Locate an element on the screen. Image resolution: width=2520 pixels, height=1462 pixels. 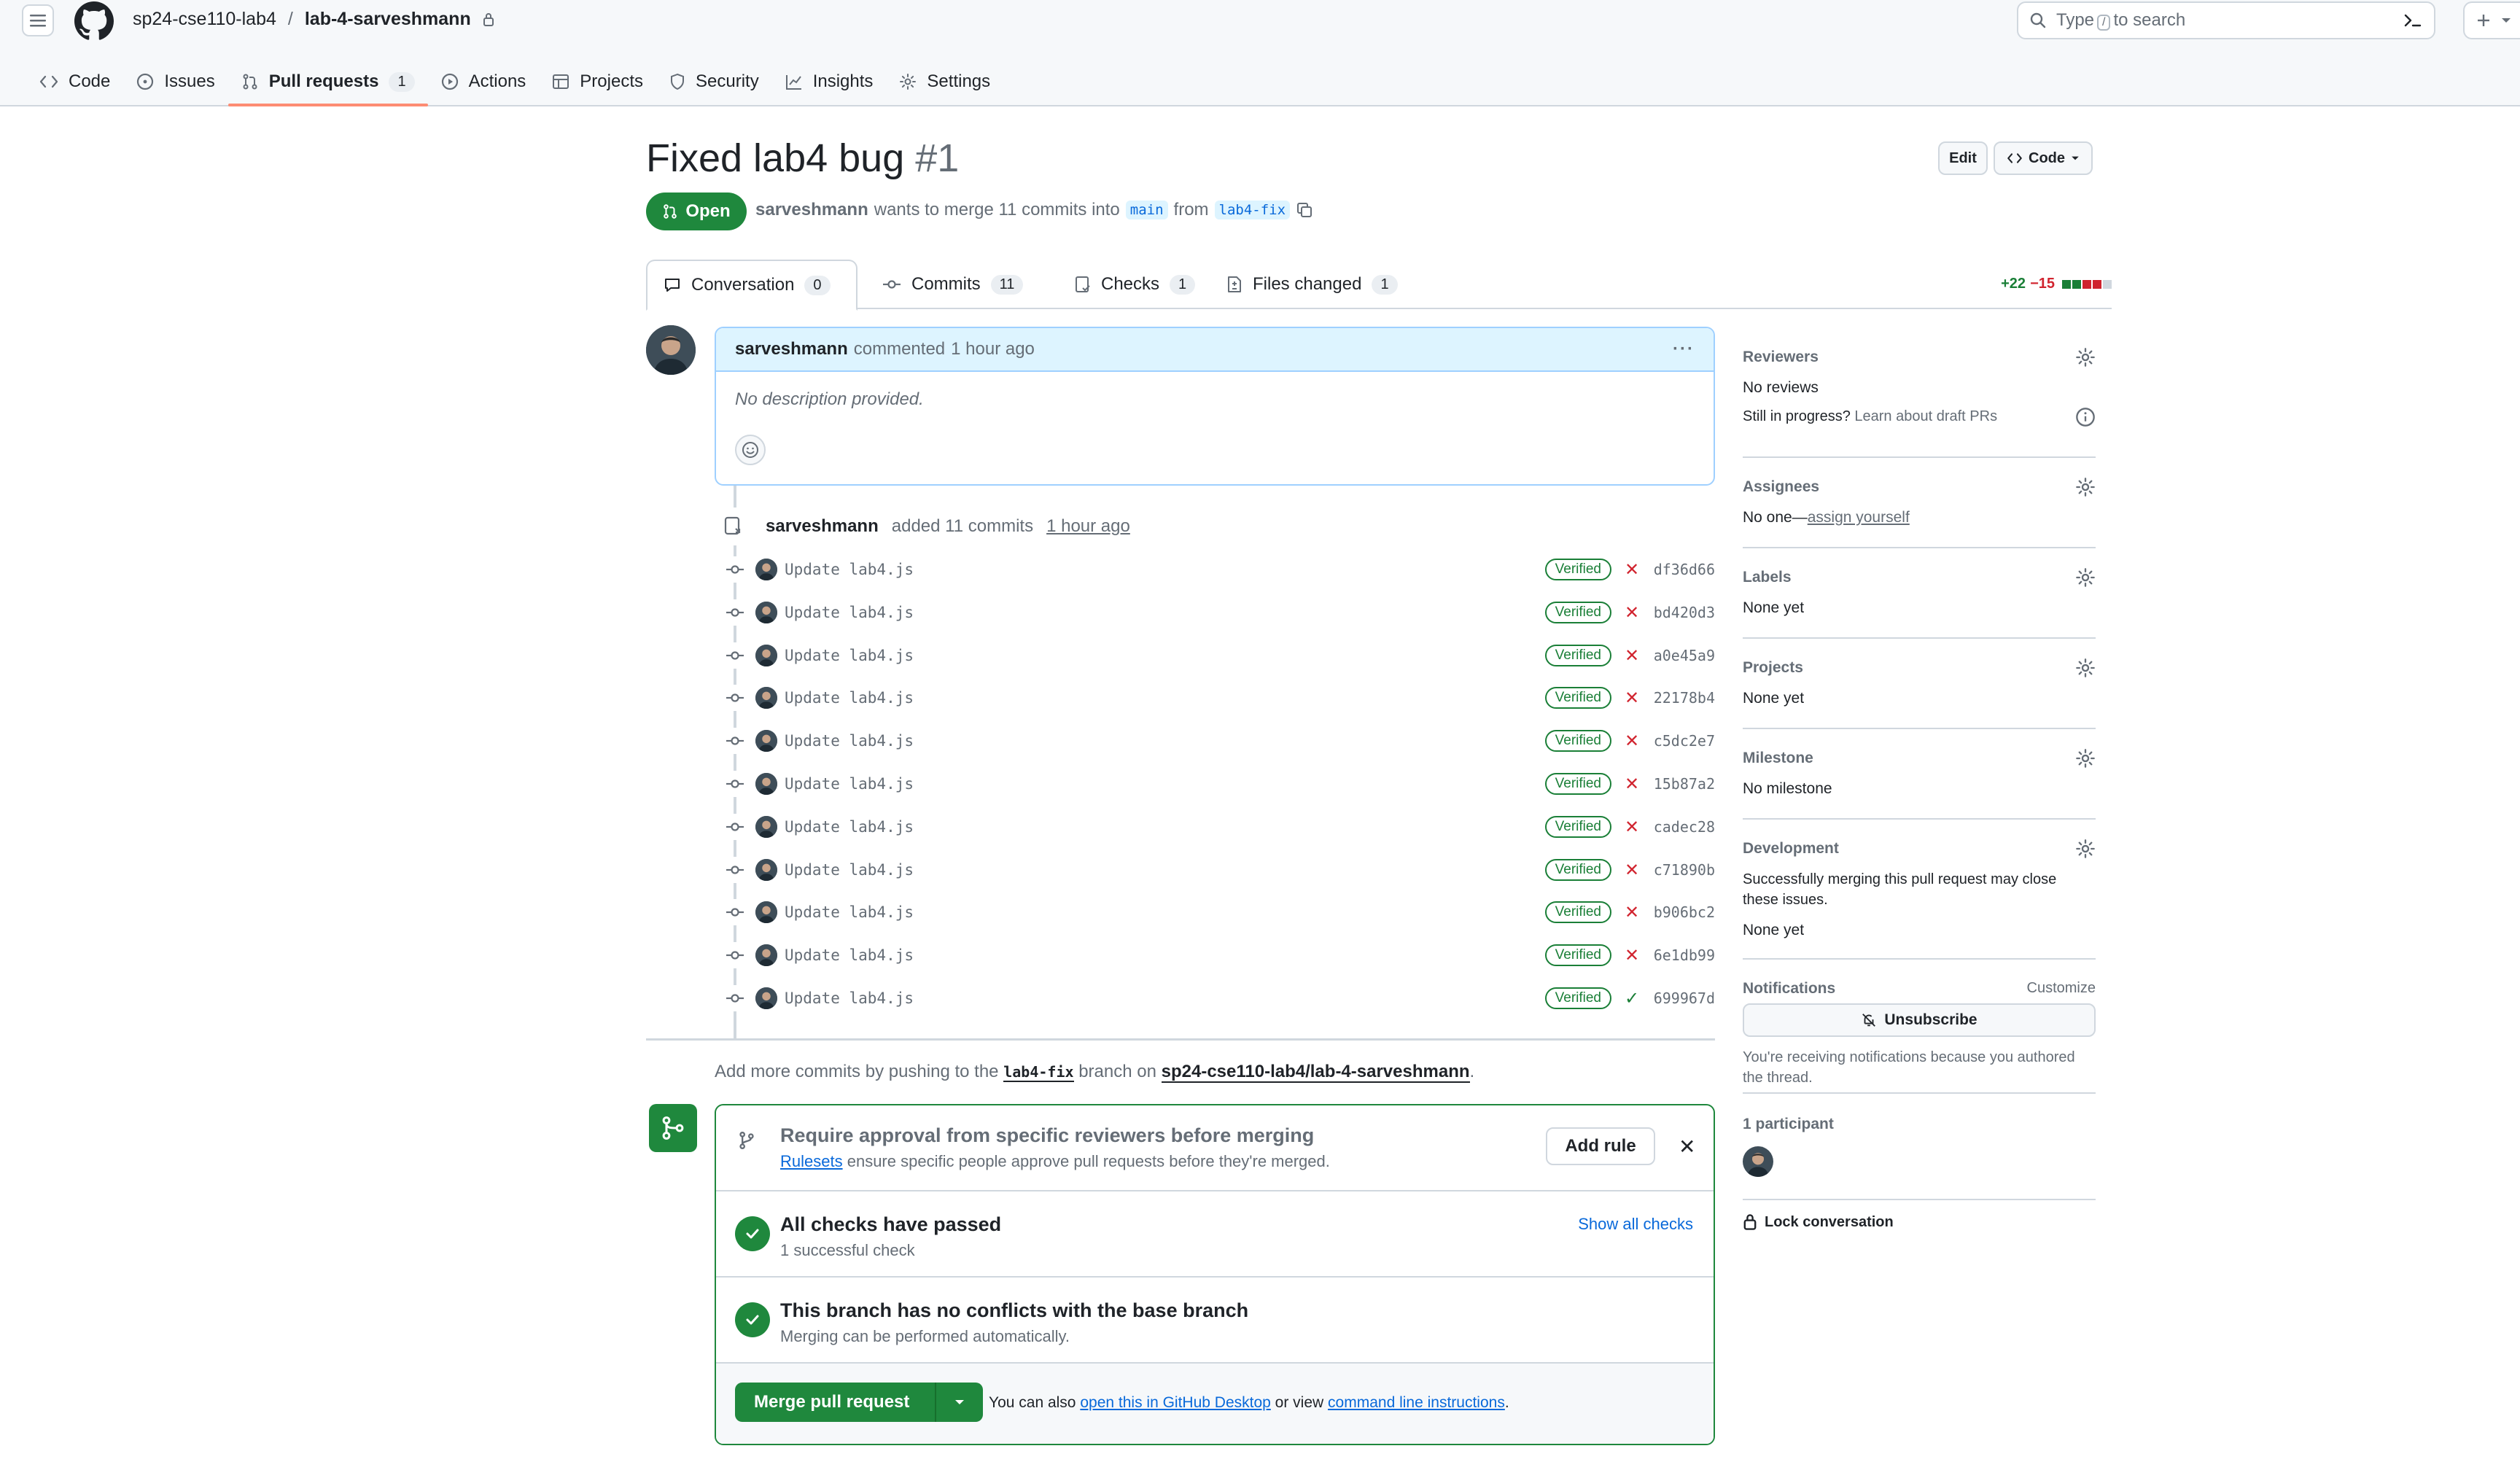
tab-conversation: Conversation 0 is located at coordinates (752, 285).